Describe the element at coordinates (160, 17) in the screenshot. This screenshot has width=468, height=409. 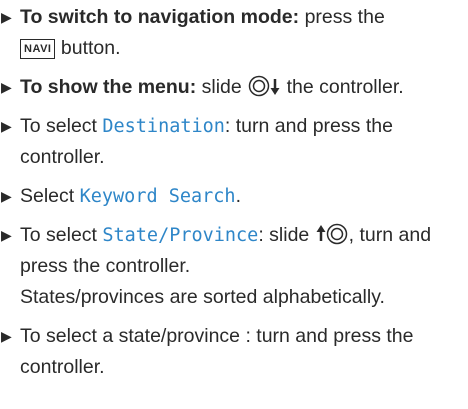
I see `step-lead: To switch to navigation mode:` at that location.